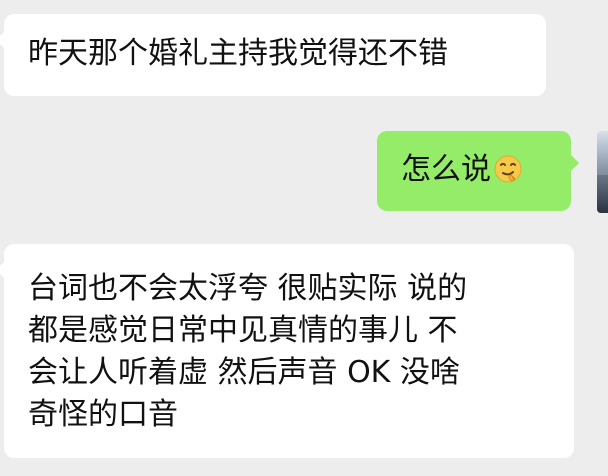 The image size is (608, 476). I want to click on message-line: 会让人听着虚 然后声音 OK 没啥, so click(244, 372).